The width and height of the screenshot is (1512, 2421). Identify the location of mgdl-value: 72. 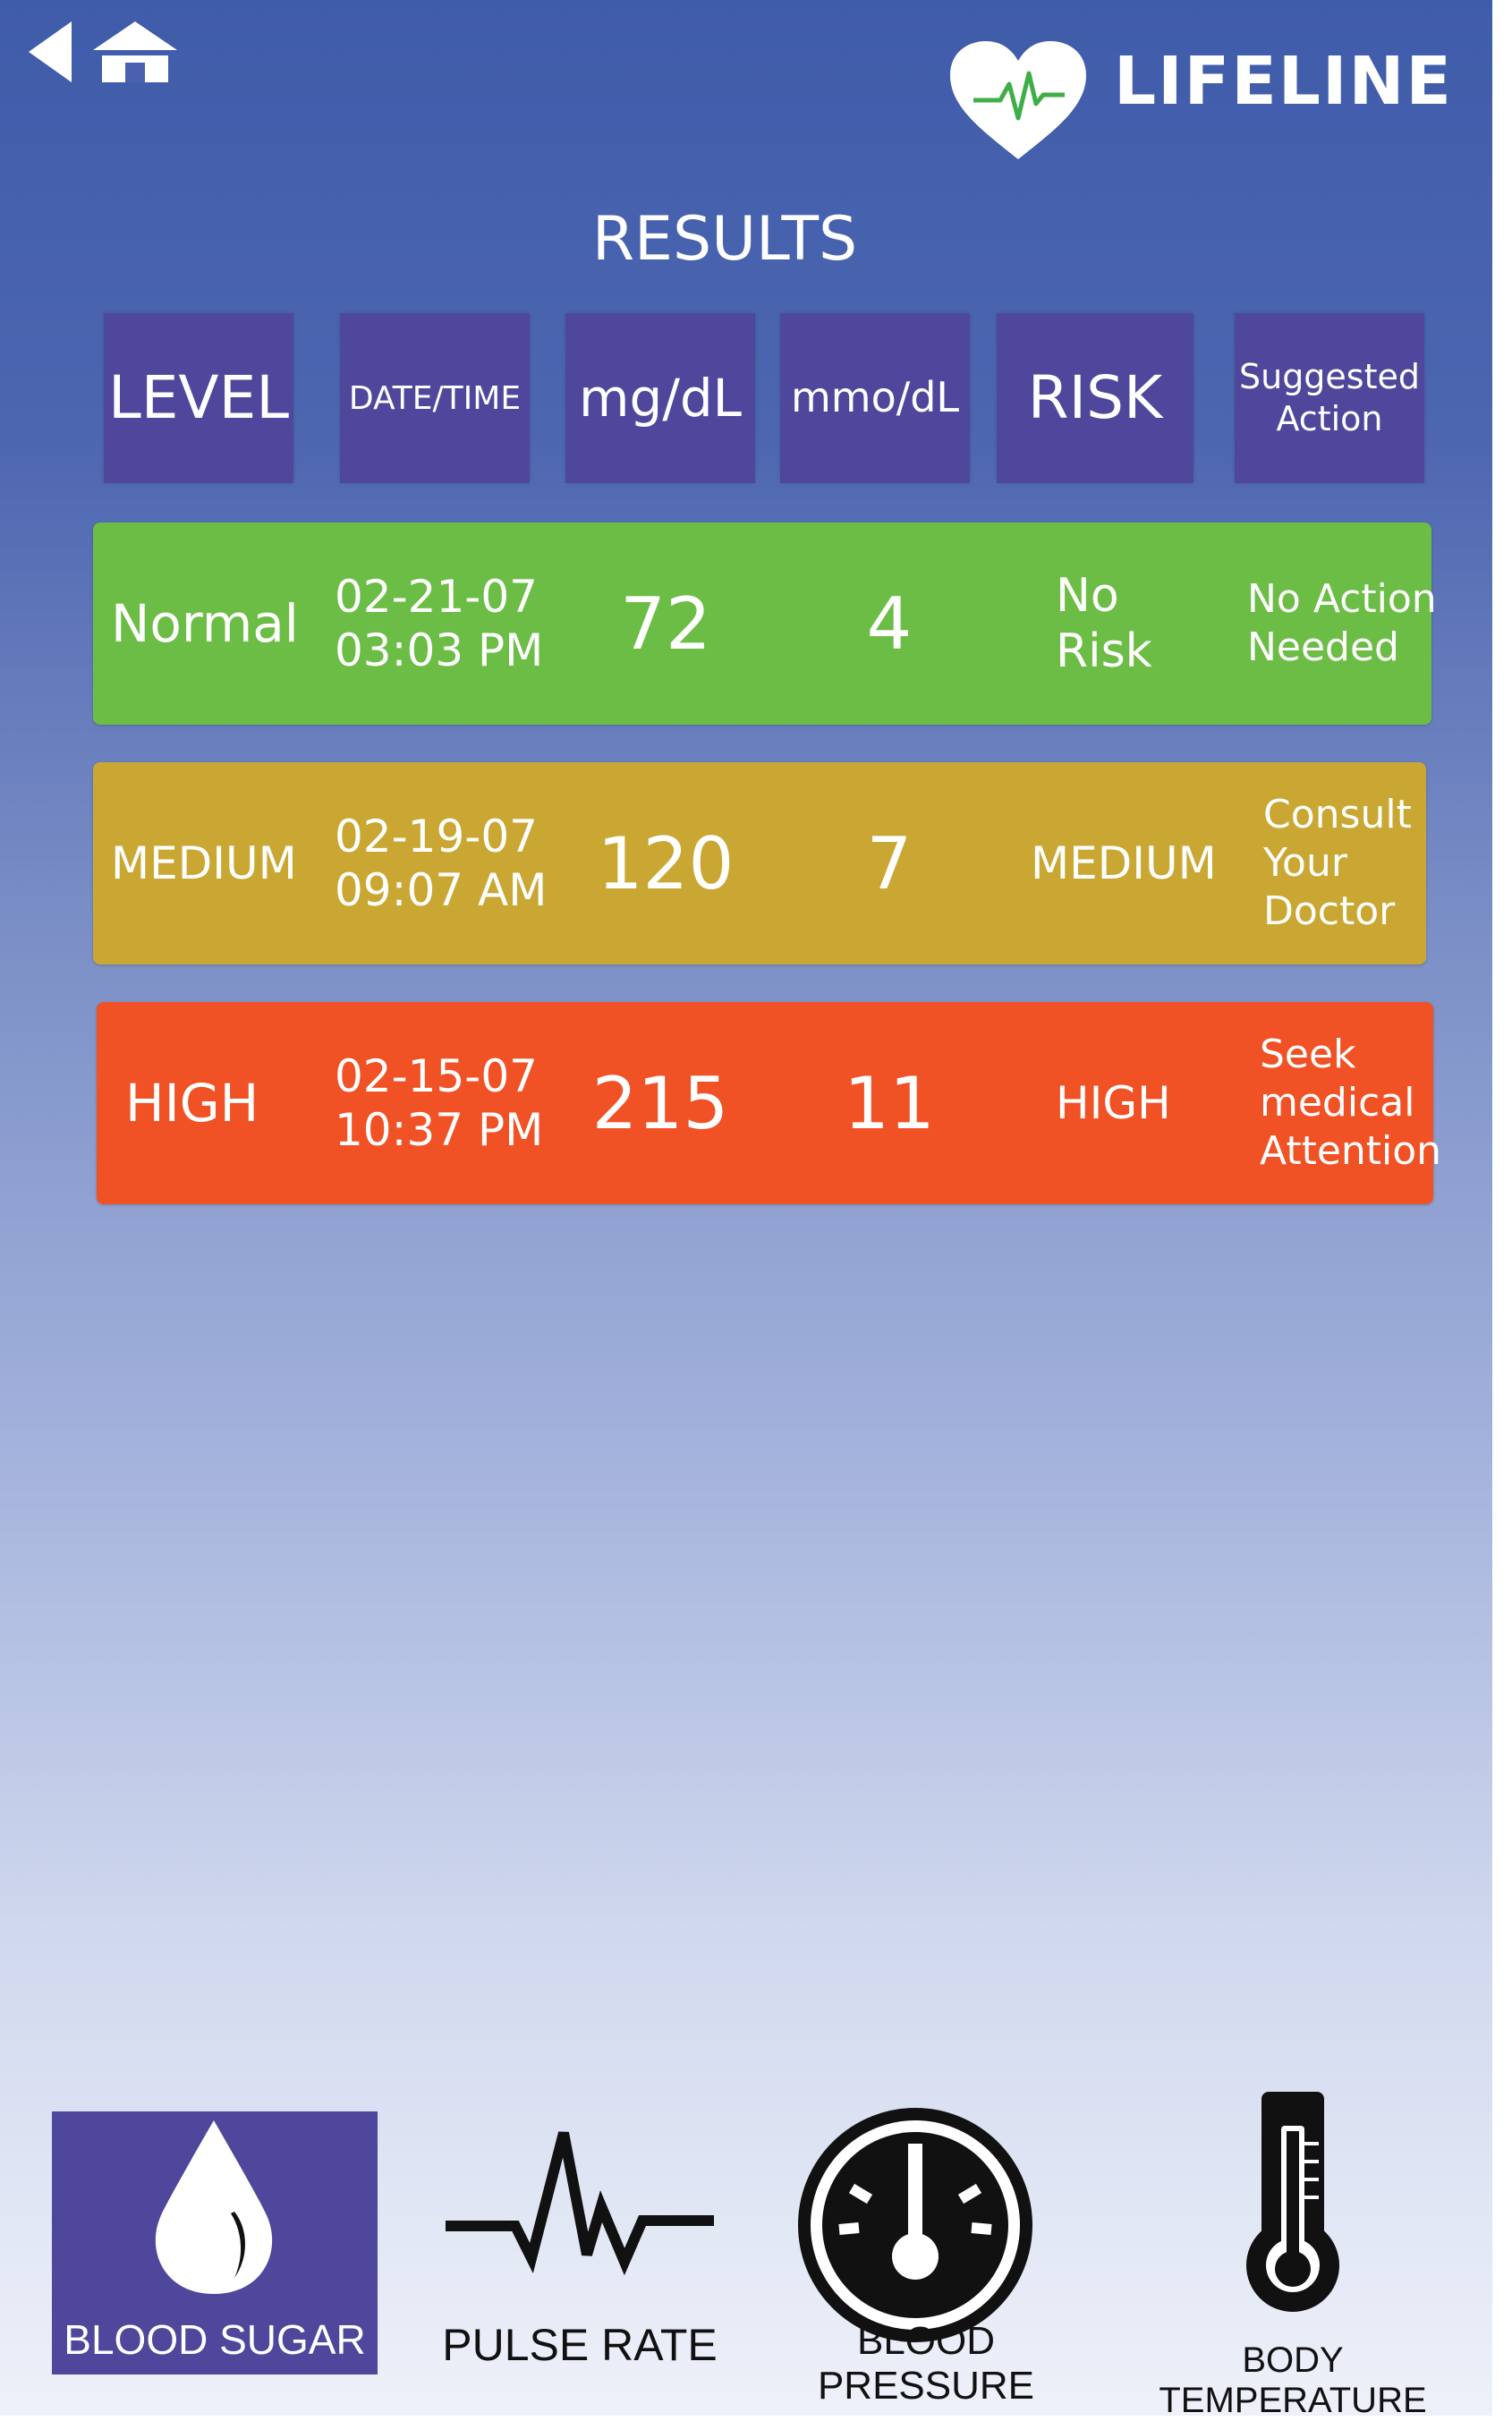
(665, 624).